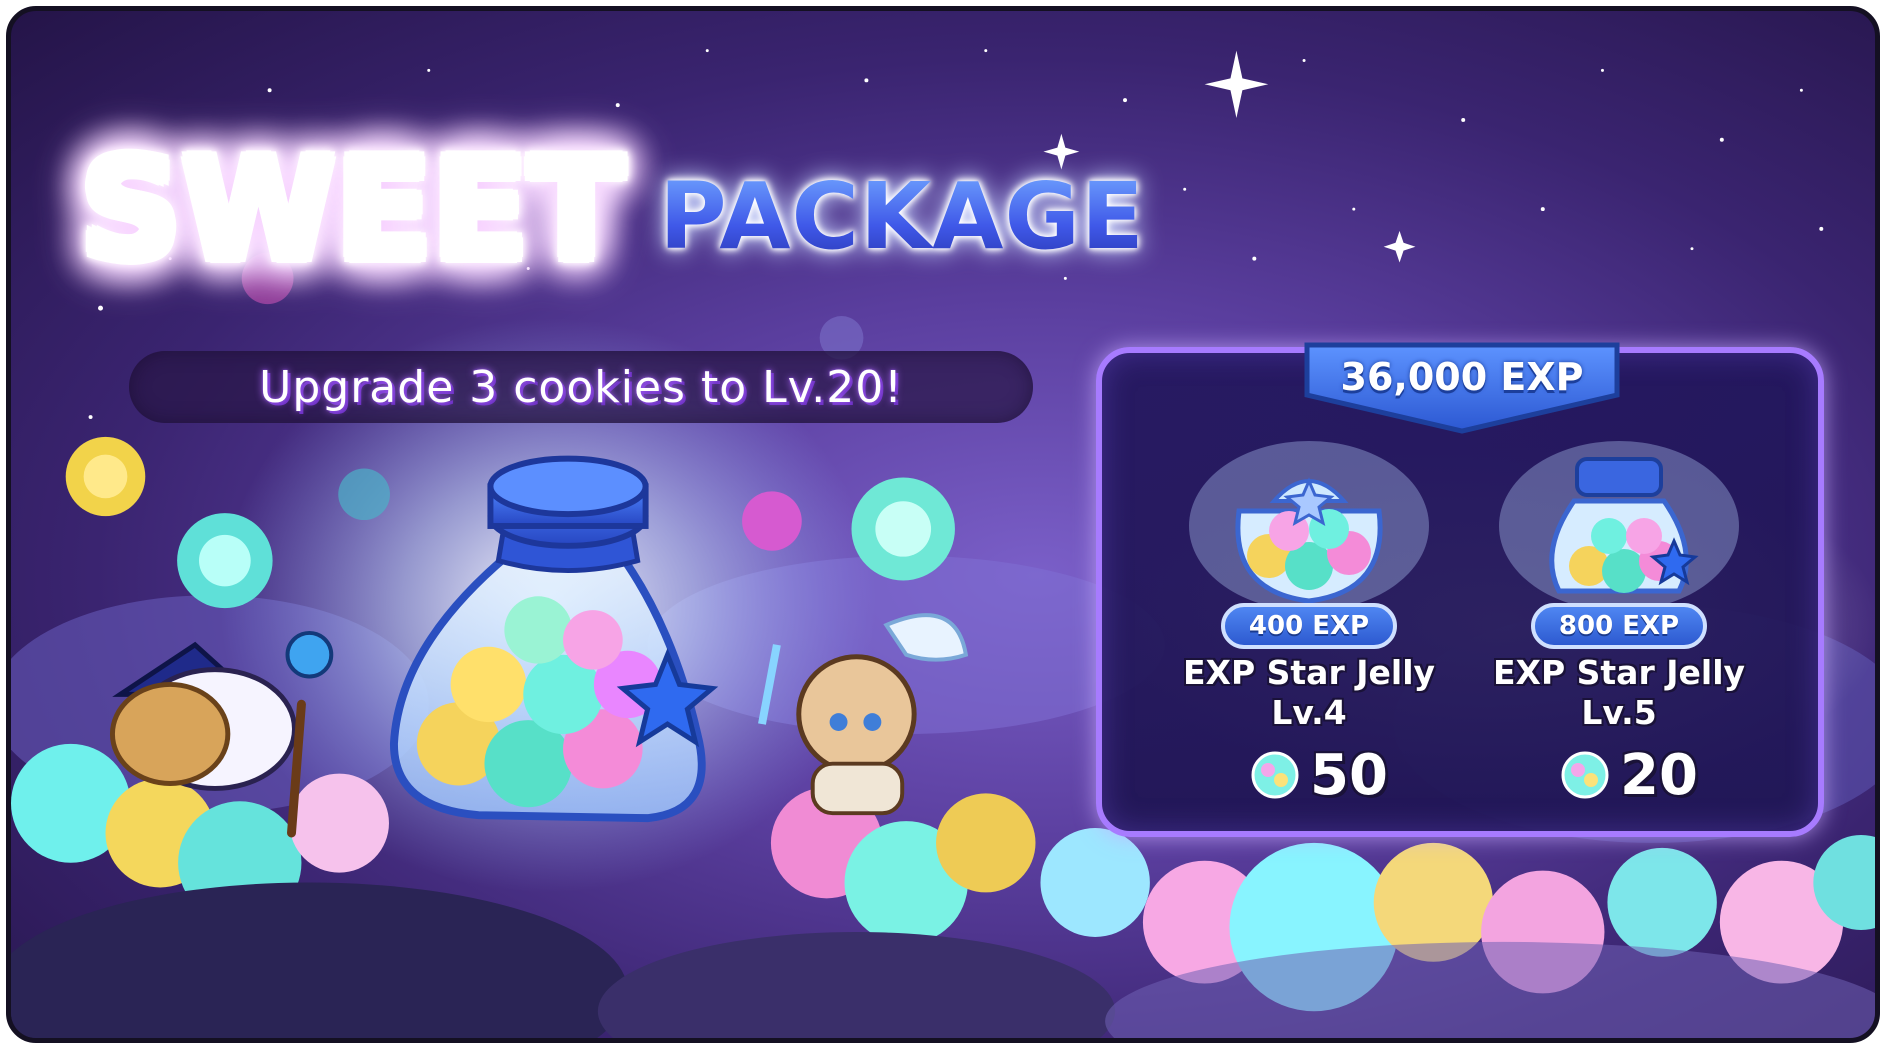 This screenshot has height=1055, width=1892. I want to click on star-jelly-jar-icon, so click(1619, 526).